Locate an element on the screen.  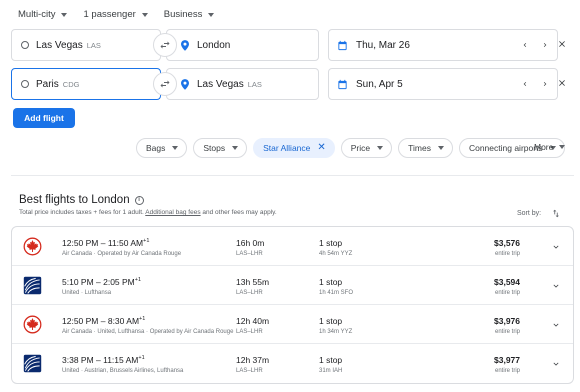
sort-control: Sort by: is located at coordinates (539, 213).